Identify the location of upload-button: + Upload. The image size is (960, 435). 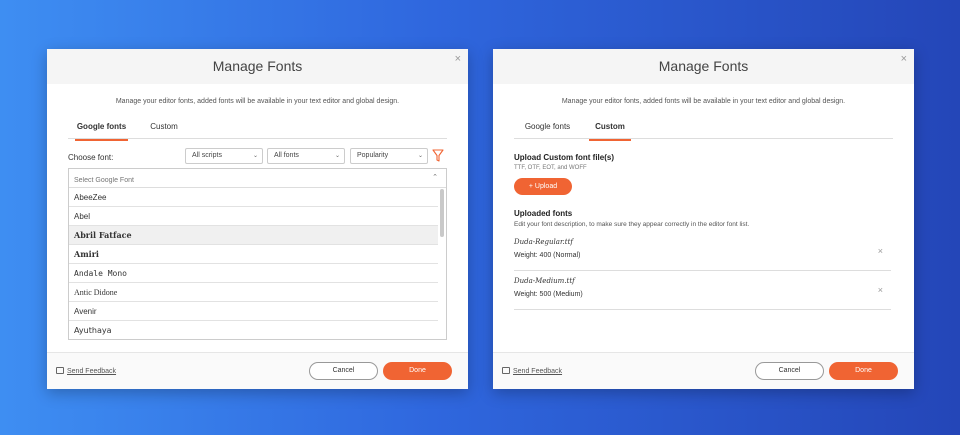
(543, 186).